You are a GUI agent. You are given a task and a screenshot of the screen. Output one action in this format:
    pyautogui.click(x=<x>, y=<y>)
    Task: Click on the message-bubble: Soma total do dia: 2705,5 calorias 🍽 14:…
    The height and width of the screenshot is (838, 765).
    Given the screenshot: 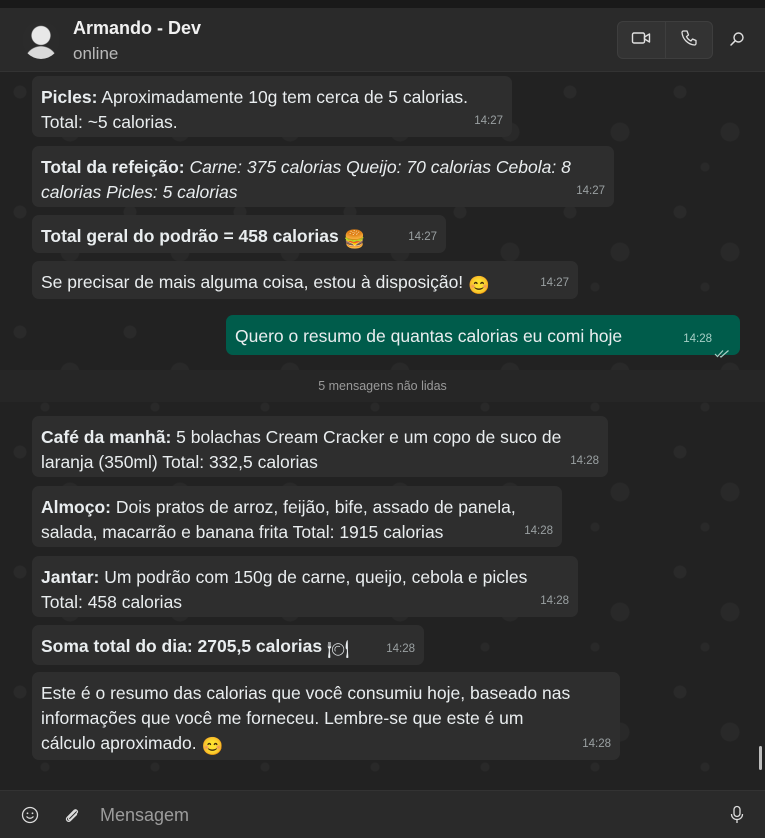 What is the action you would take?
    pyautogui.click(x=228, y=645)
    